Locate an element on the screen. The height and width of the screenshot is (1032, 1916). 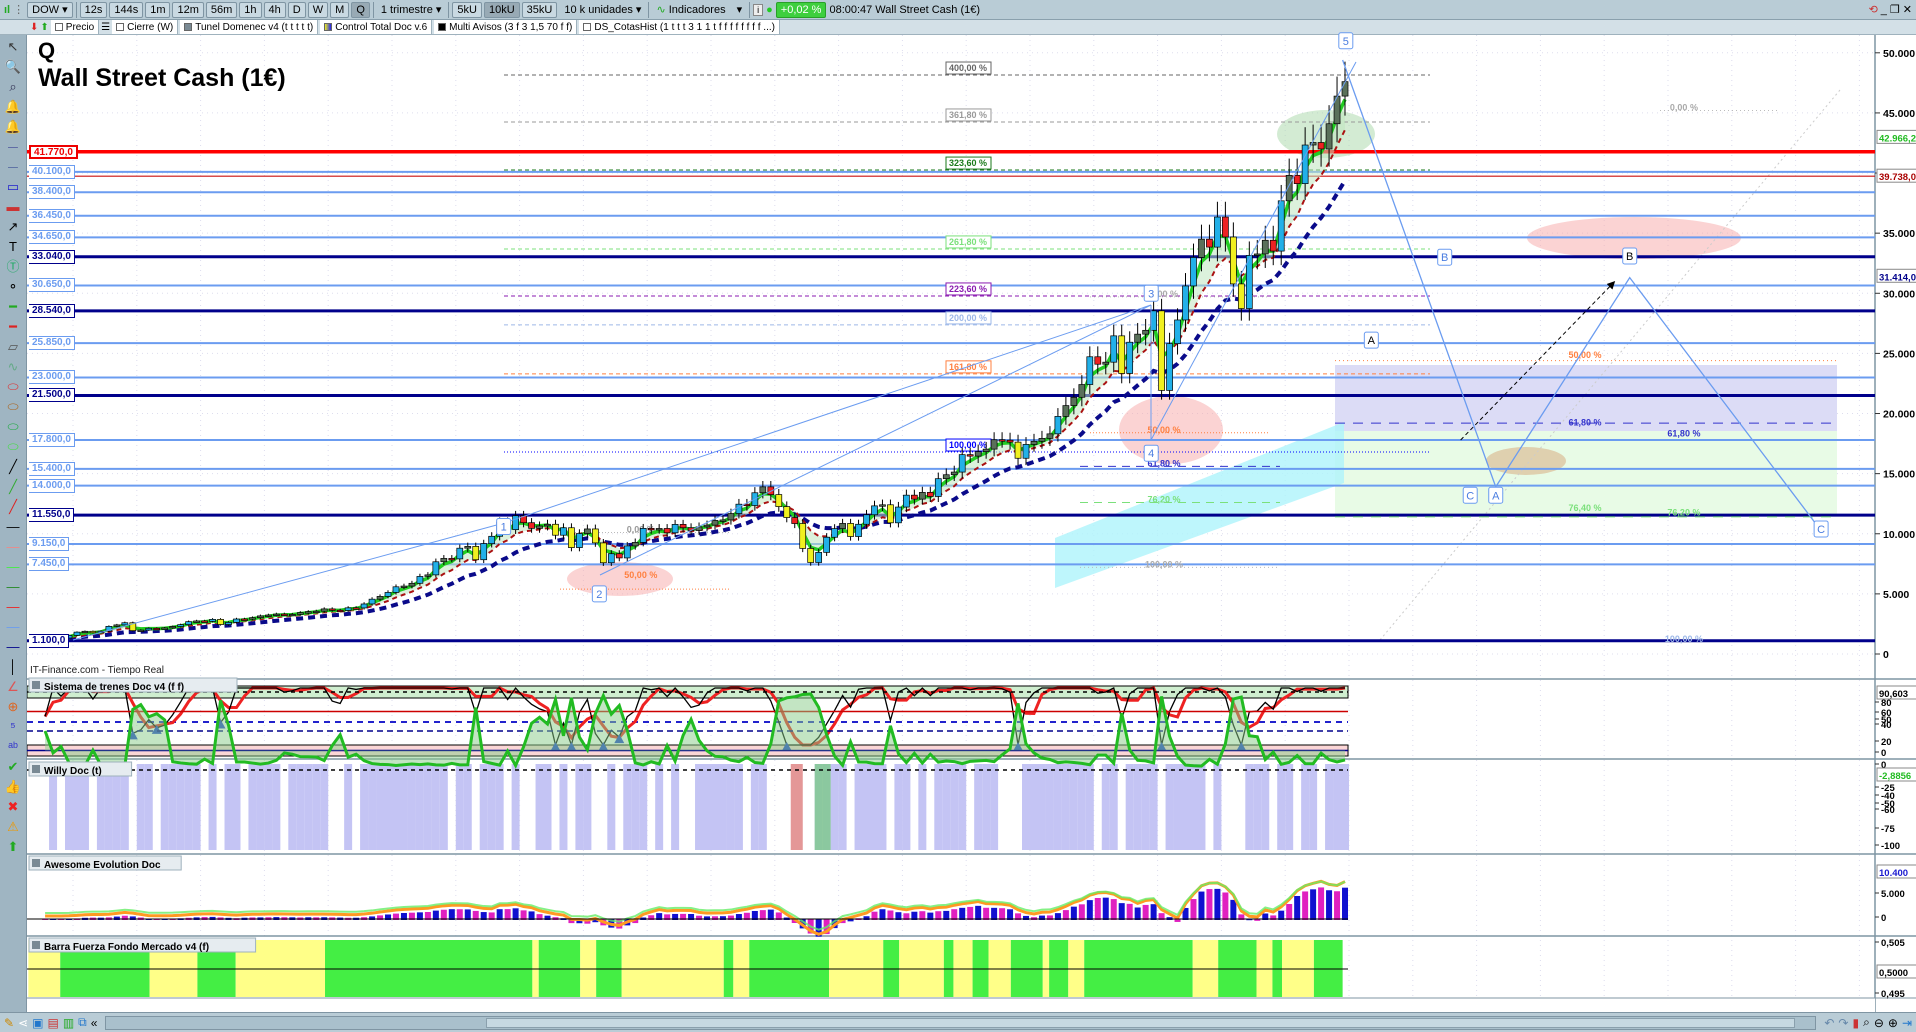
level-price-label: 38.400,0 is located at coordinates (52, 192).